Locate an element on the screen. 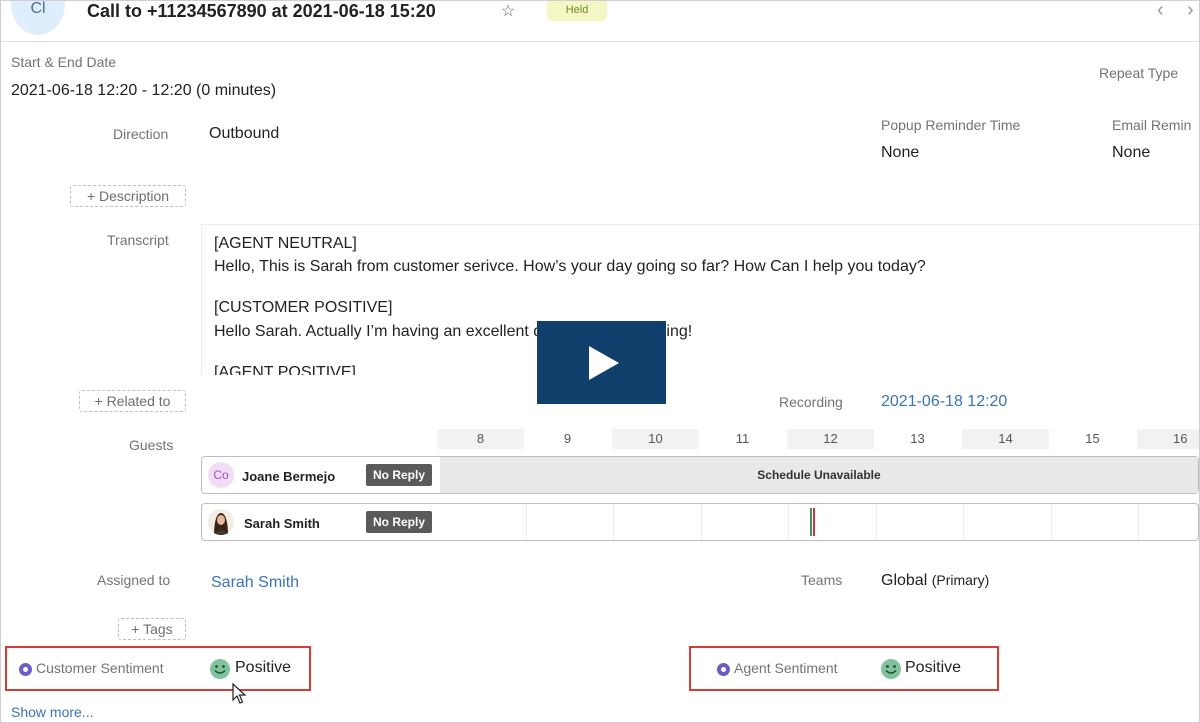 Image resolution: width=1200 pixels, height=723 pixels. customer-sentiment-label: Customer Sentiment is located at coordinates (100, 668).